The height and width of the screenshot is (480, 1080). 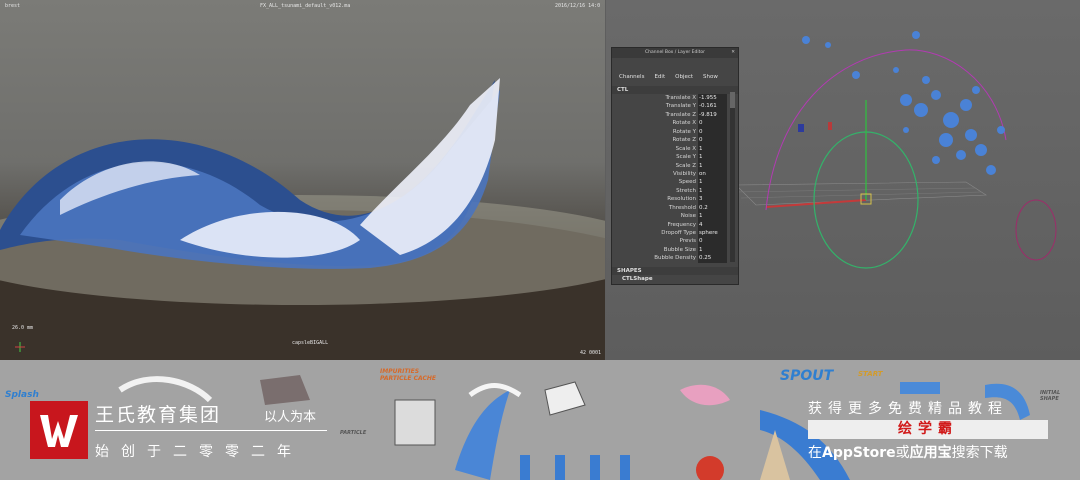 What do you see at coordinates (681, 199) in the screenshot?
I see `attribute-name: Resolution` at bounding box center [681, 199].